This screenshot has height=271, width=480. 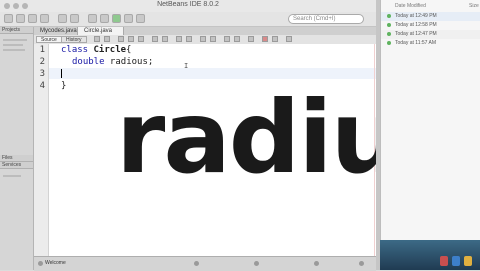 I want to click on comment-icon, so click(x=203, y=39).